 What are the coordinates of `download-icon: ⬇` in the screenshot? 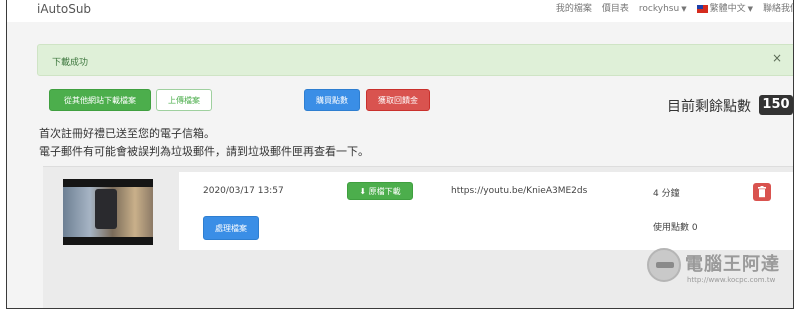 It's located at (363, 191).